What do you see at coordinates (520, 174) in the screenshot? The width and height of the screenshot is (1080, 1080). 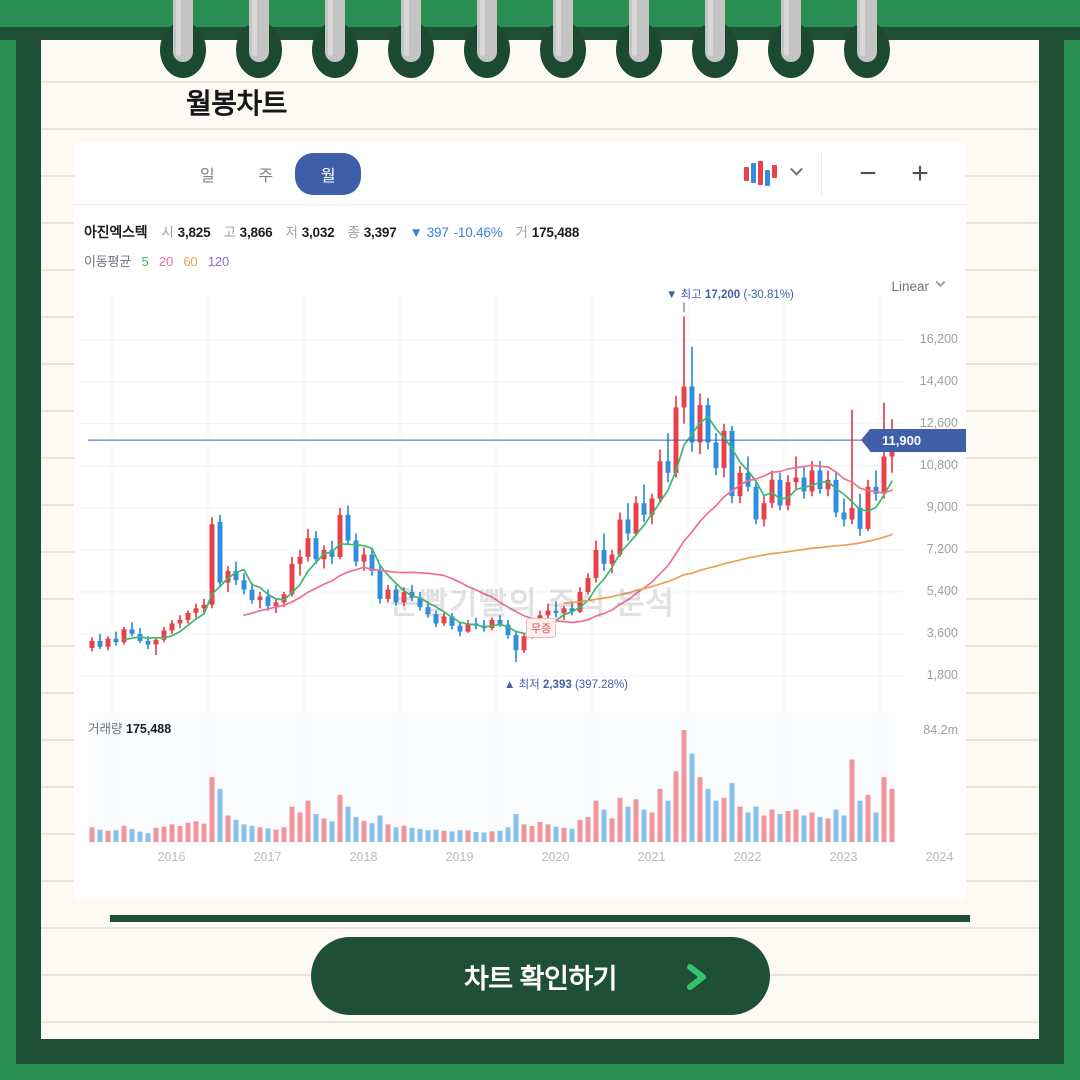 I see `chart-toolbar: 일 주 월 − +` at bounding box center [520, 174].